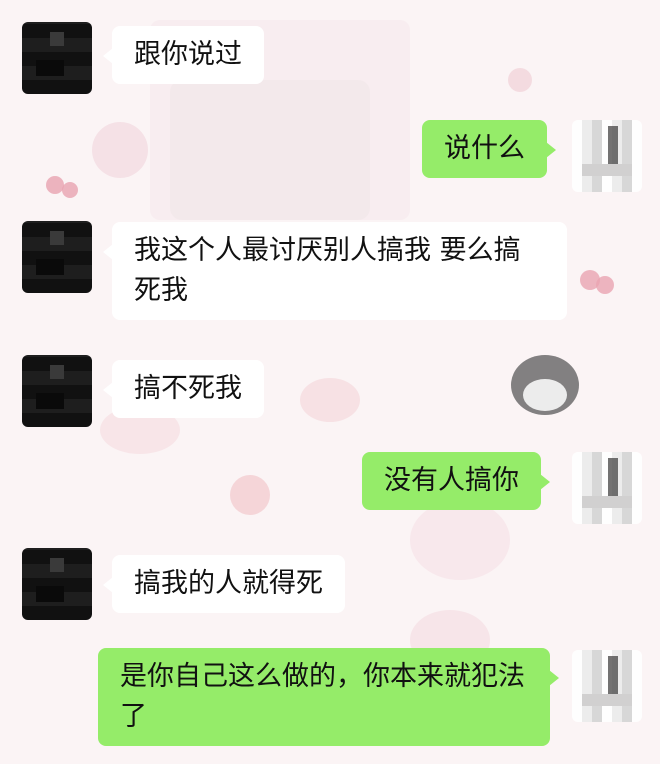 The width and height of the screenshot is (660, 764). I want to click on message-text: 是你自己这么做的，你本来就犯法了, so click(322, 696).